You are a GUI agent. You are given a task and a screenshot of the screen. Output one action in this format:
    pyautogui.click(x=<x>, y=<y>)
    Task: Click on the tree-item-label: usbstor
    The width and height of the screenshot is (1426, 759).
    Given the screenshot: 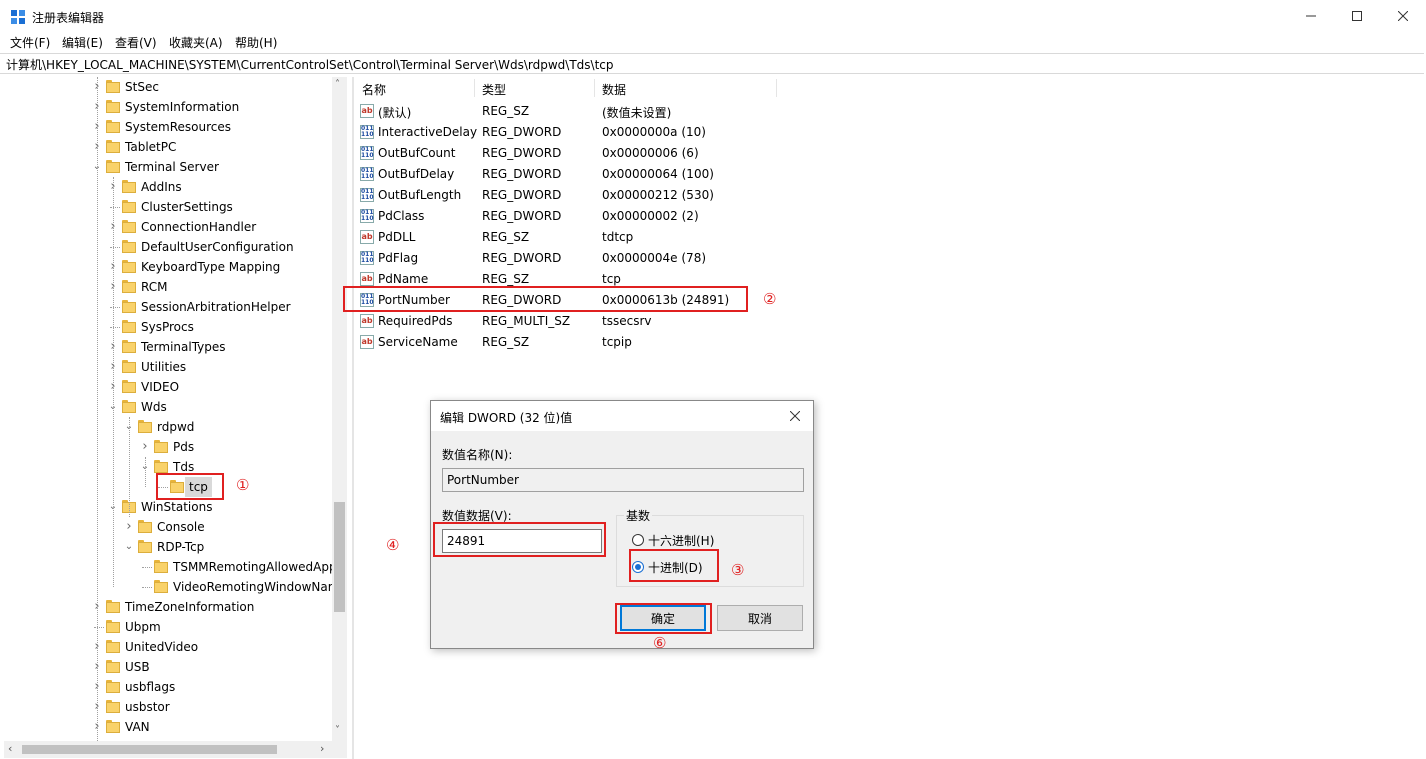 What is the action you would take?
    pyautogui.click(x=147, y=707)
    